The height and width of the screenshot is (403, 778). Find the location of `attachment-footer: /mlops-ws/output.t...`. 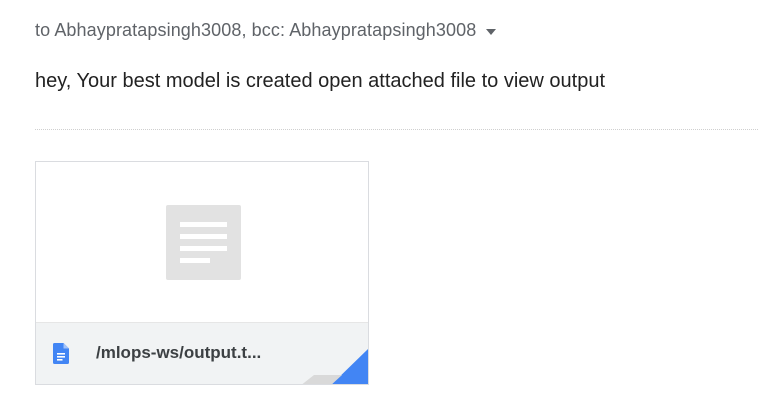

attachment-footer: /mlops-ws/output.t... is located at coordinates (202, 353).